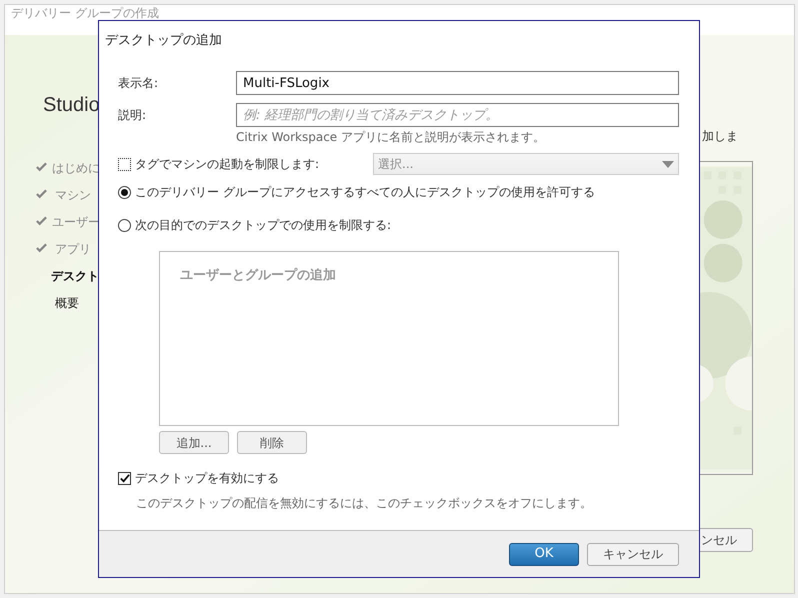 This screenshot has width=798, height=598. I want to click on list-button: 削除, so click(272, 442).